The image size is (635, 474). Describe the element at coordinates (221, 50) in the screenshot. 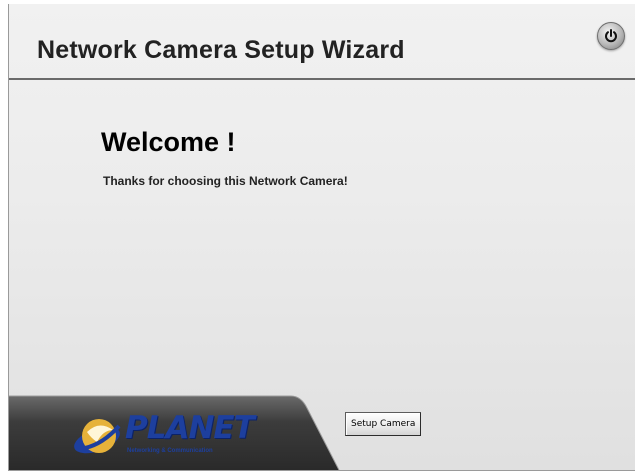

I see `page-title: Network Camera Setup Wizard` at that location.